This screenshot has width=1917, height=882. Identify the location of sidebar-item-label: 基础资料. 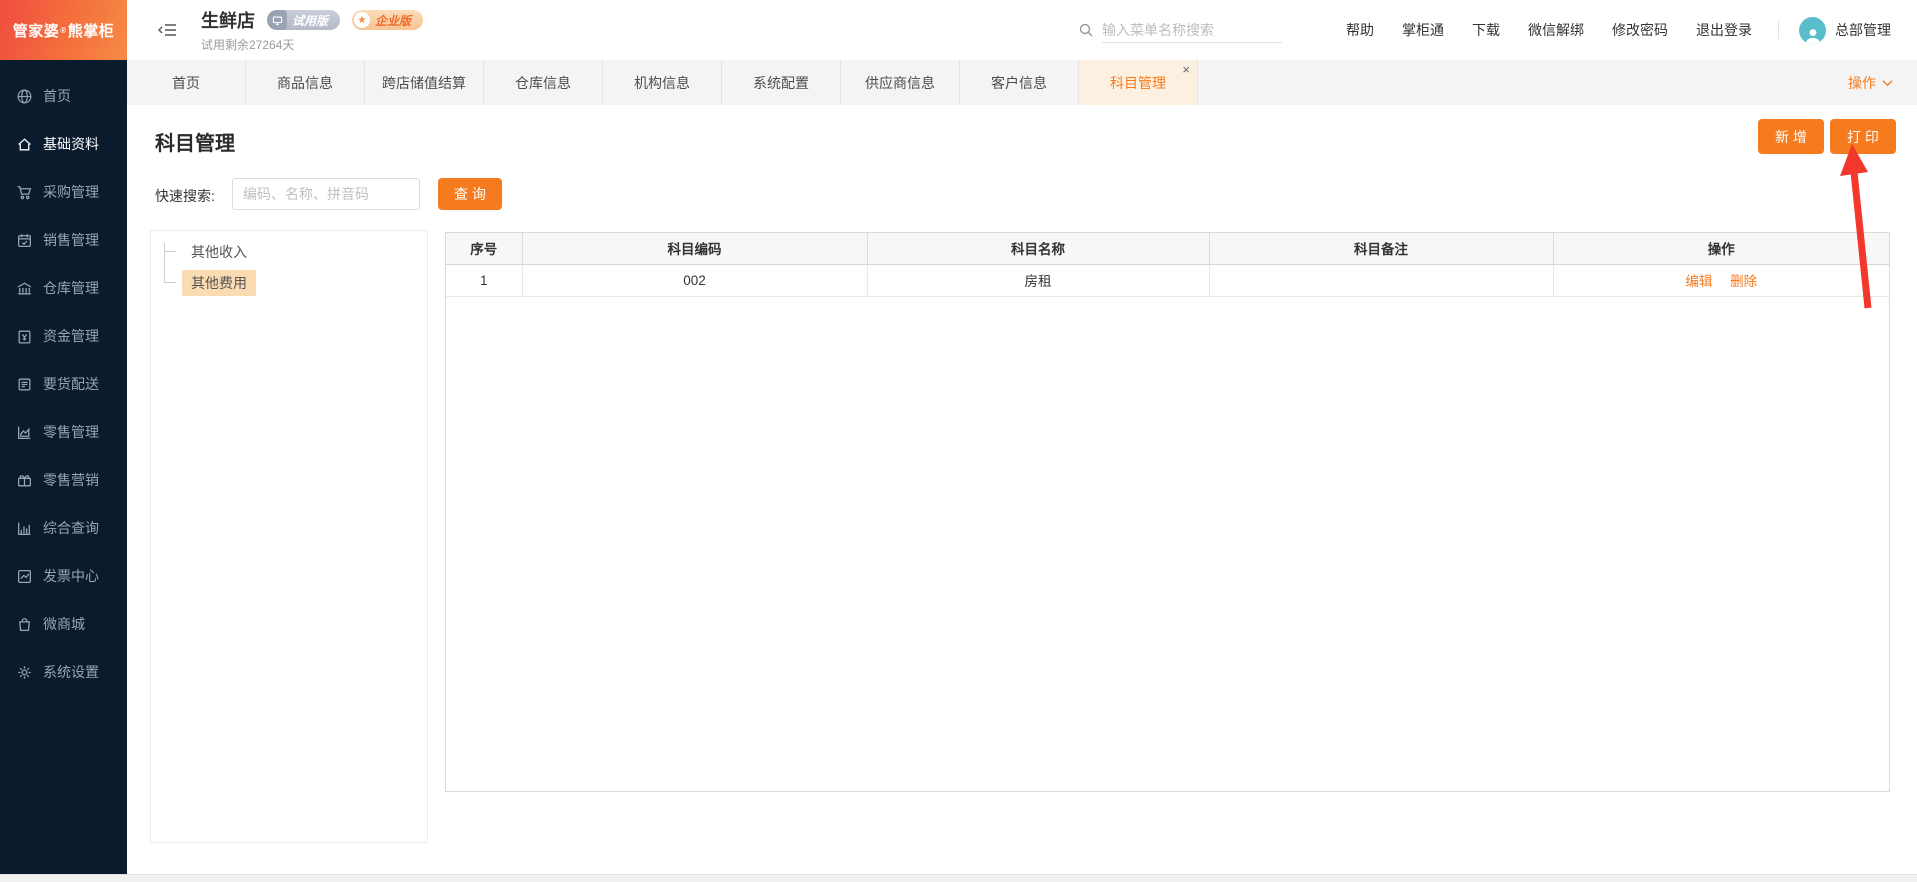
(71, 144).